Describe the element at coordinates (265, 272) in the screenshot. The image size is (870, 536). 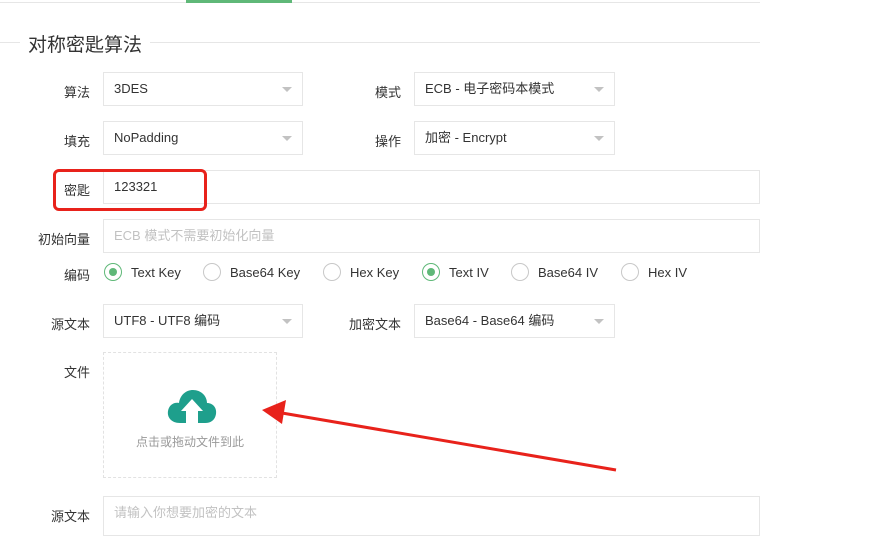
I see `radio-label: Base64 Key` at that location.